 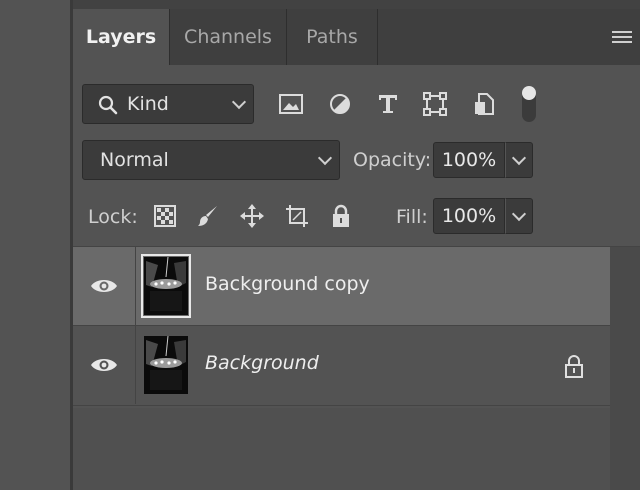 I want to click on layer-separator, so click(x=356, y=405).